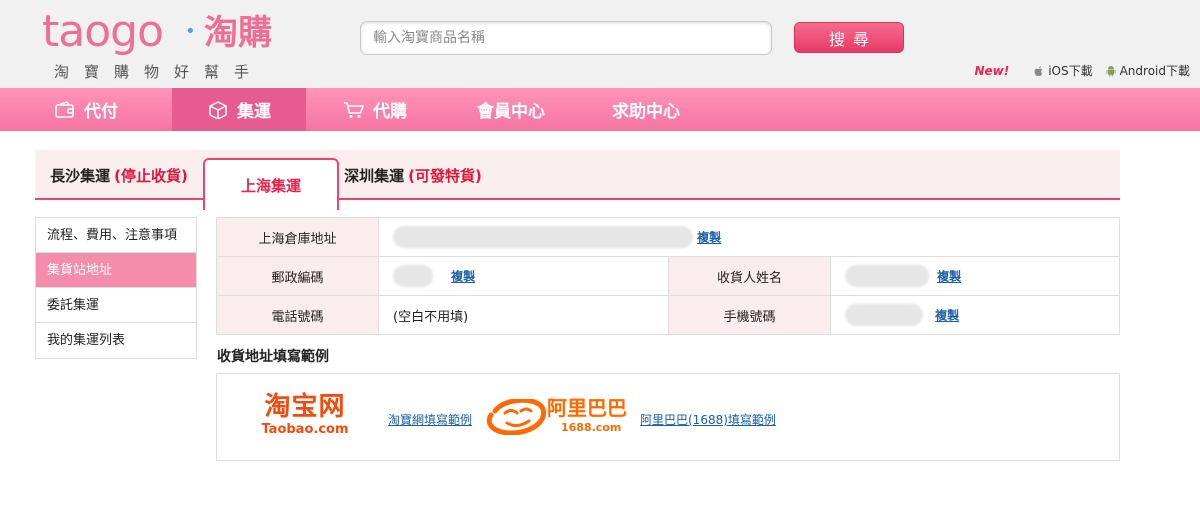 The height and width of the screenshot is (506, 1200). I want to click on ios-download-link: iOS下載, so click(1063, 71).